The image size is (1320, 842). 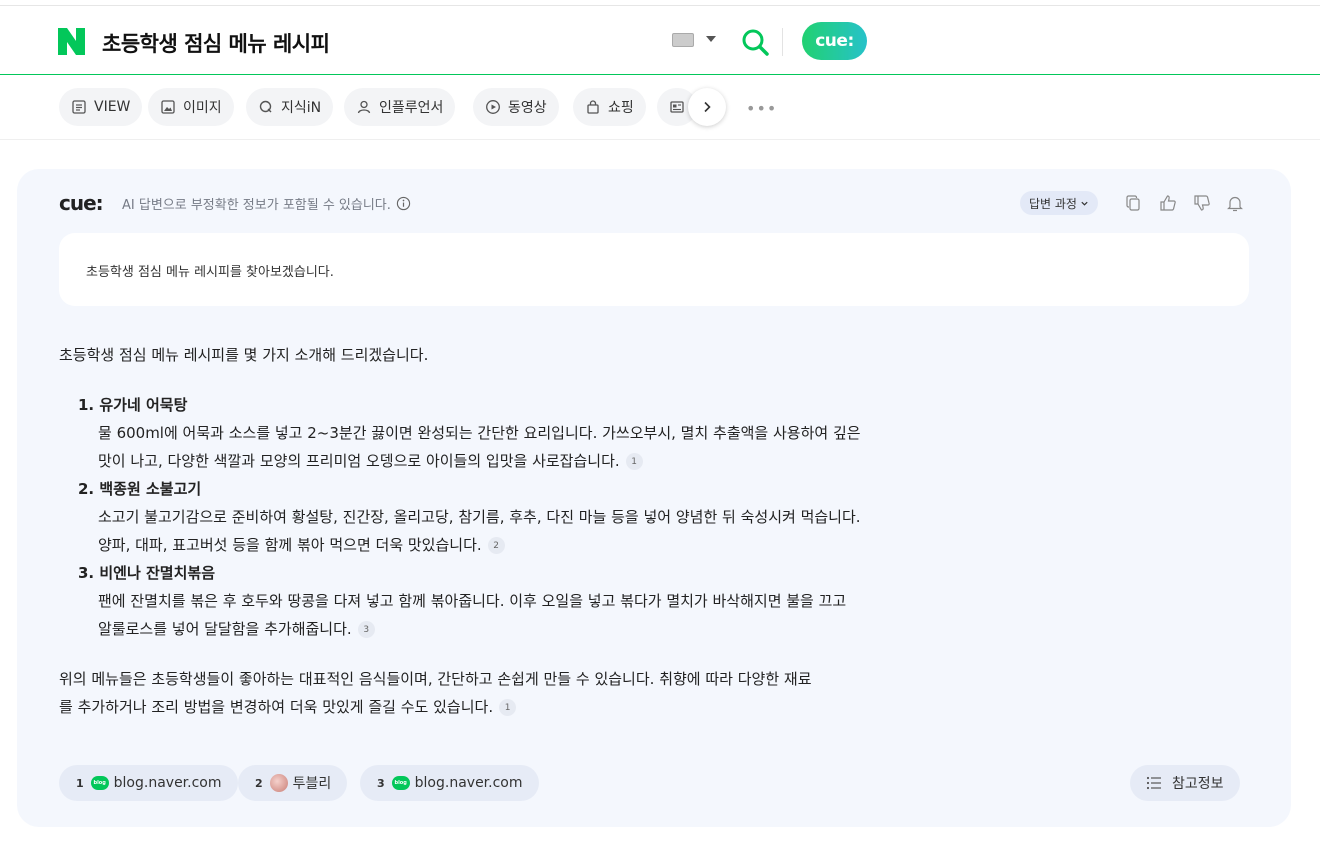 I want to click on tab-image: 이미지, so click(x=191, y=107).